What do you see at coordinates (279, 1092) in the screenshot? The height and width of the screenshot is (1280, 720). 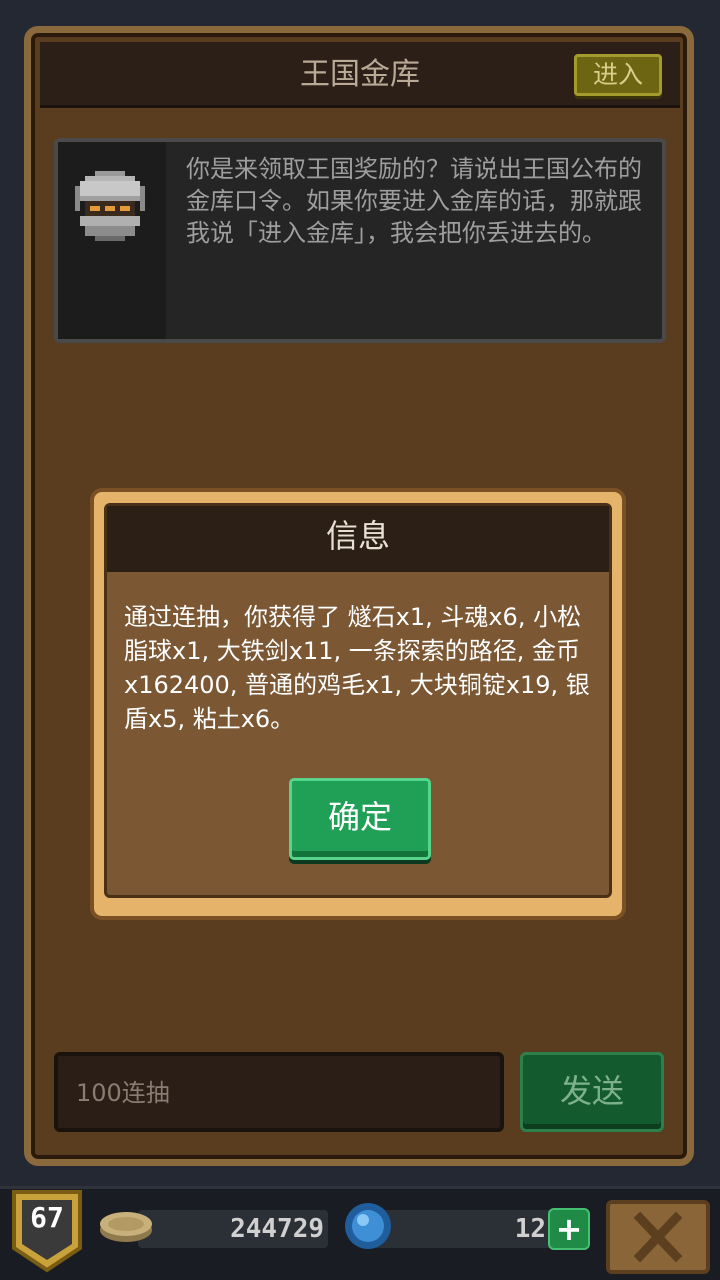 I see `command-input: 100连抽` at bounding box center [279, 1092].